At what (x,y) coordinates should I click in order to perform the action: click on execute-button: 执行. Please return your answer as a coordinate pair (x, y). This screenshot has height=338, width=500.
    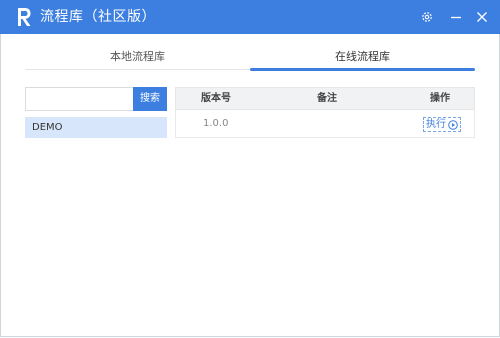
    Looking at the image, I should click on (442, 124).